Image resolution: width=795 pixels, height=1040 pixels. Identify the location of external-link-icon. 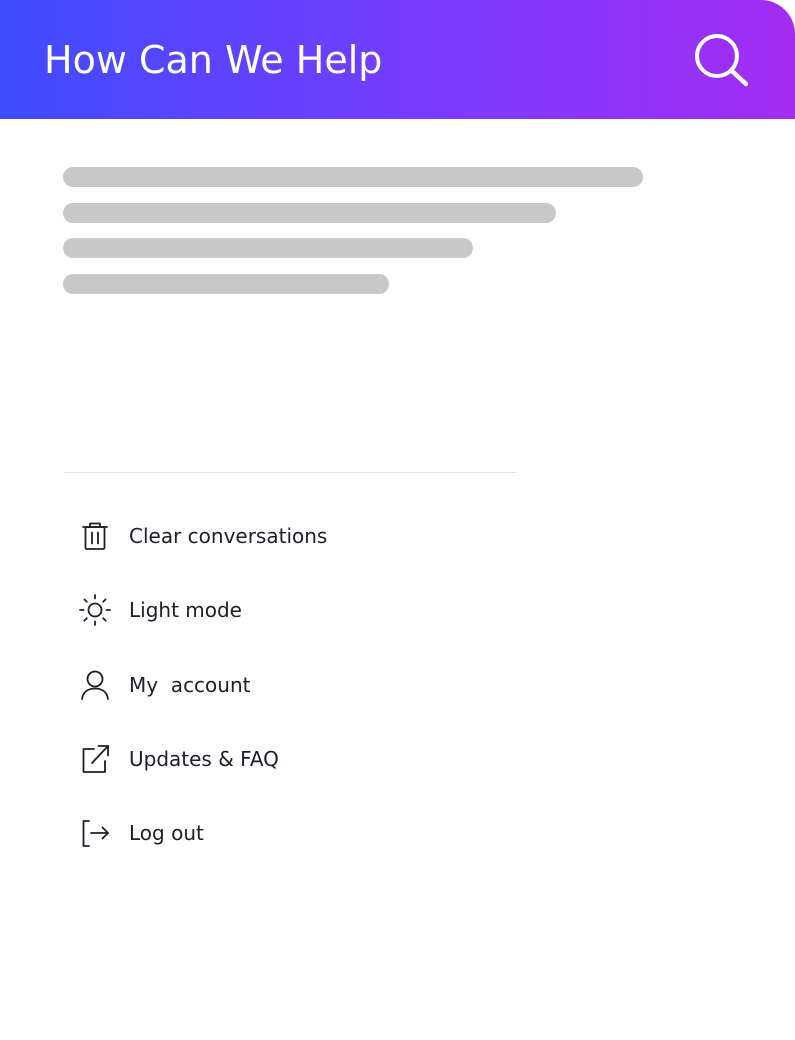
(95, 759).